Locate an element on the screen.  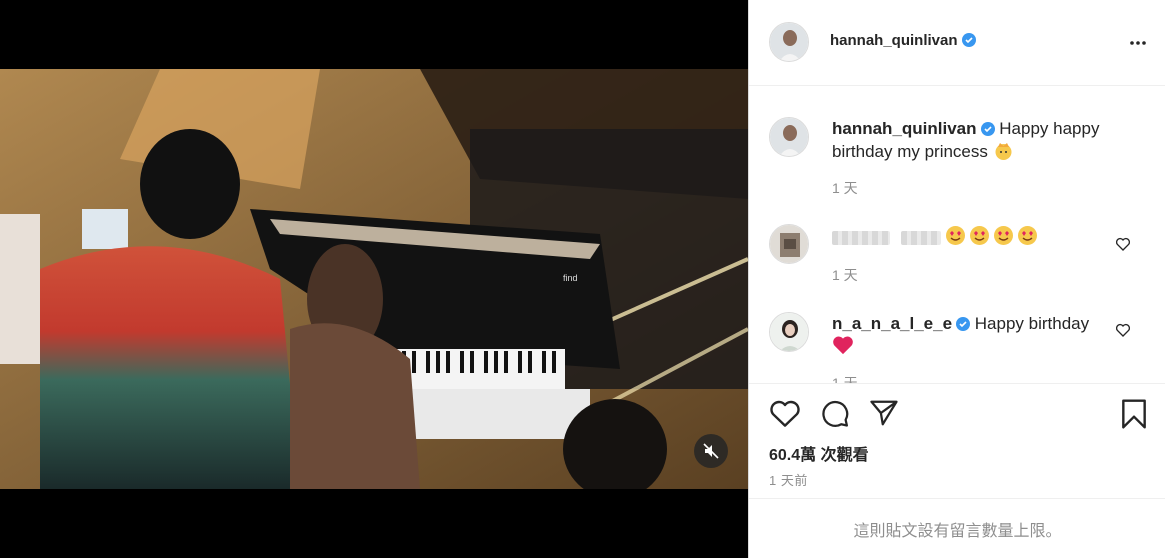
comment-username: n_a_n_a_l_e_e is located at coordinates (892, 323).